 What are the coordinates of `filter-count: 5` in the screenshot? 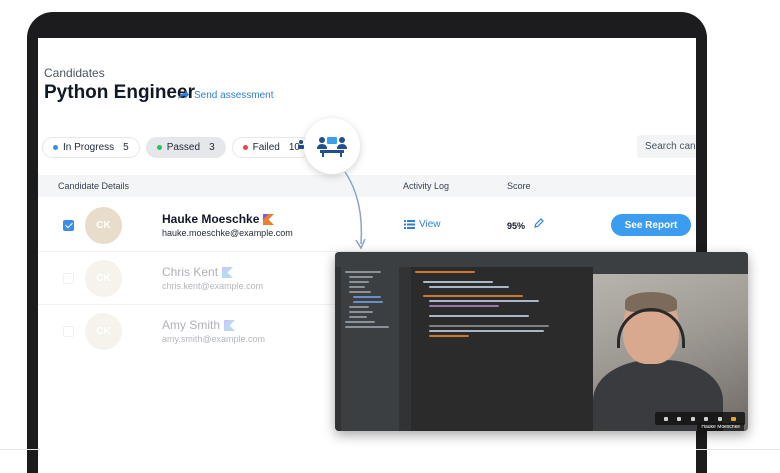 It's located at (126, 147).